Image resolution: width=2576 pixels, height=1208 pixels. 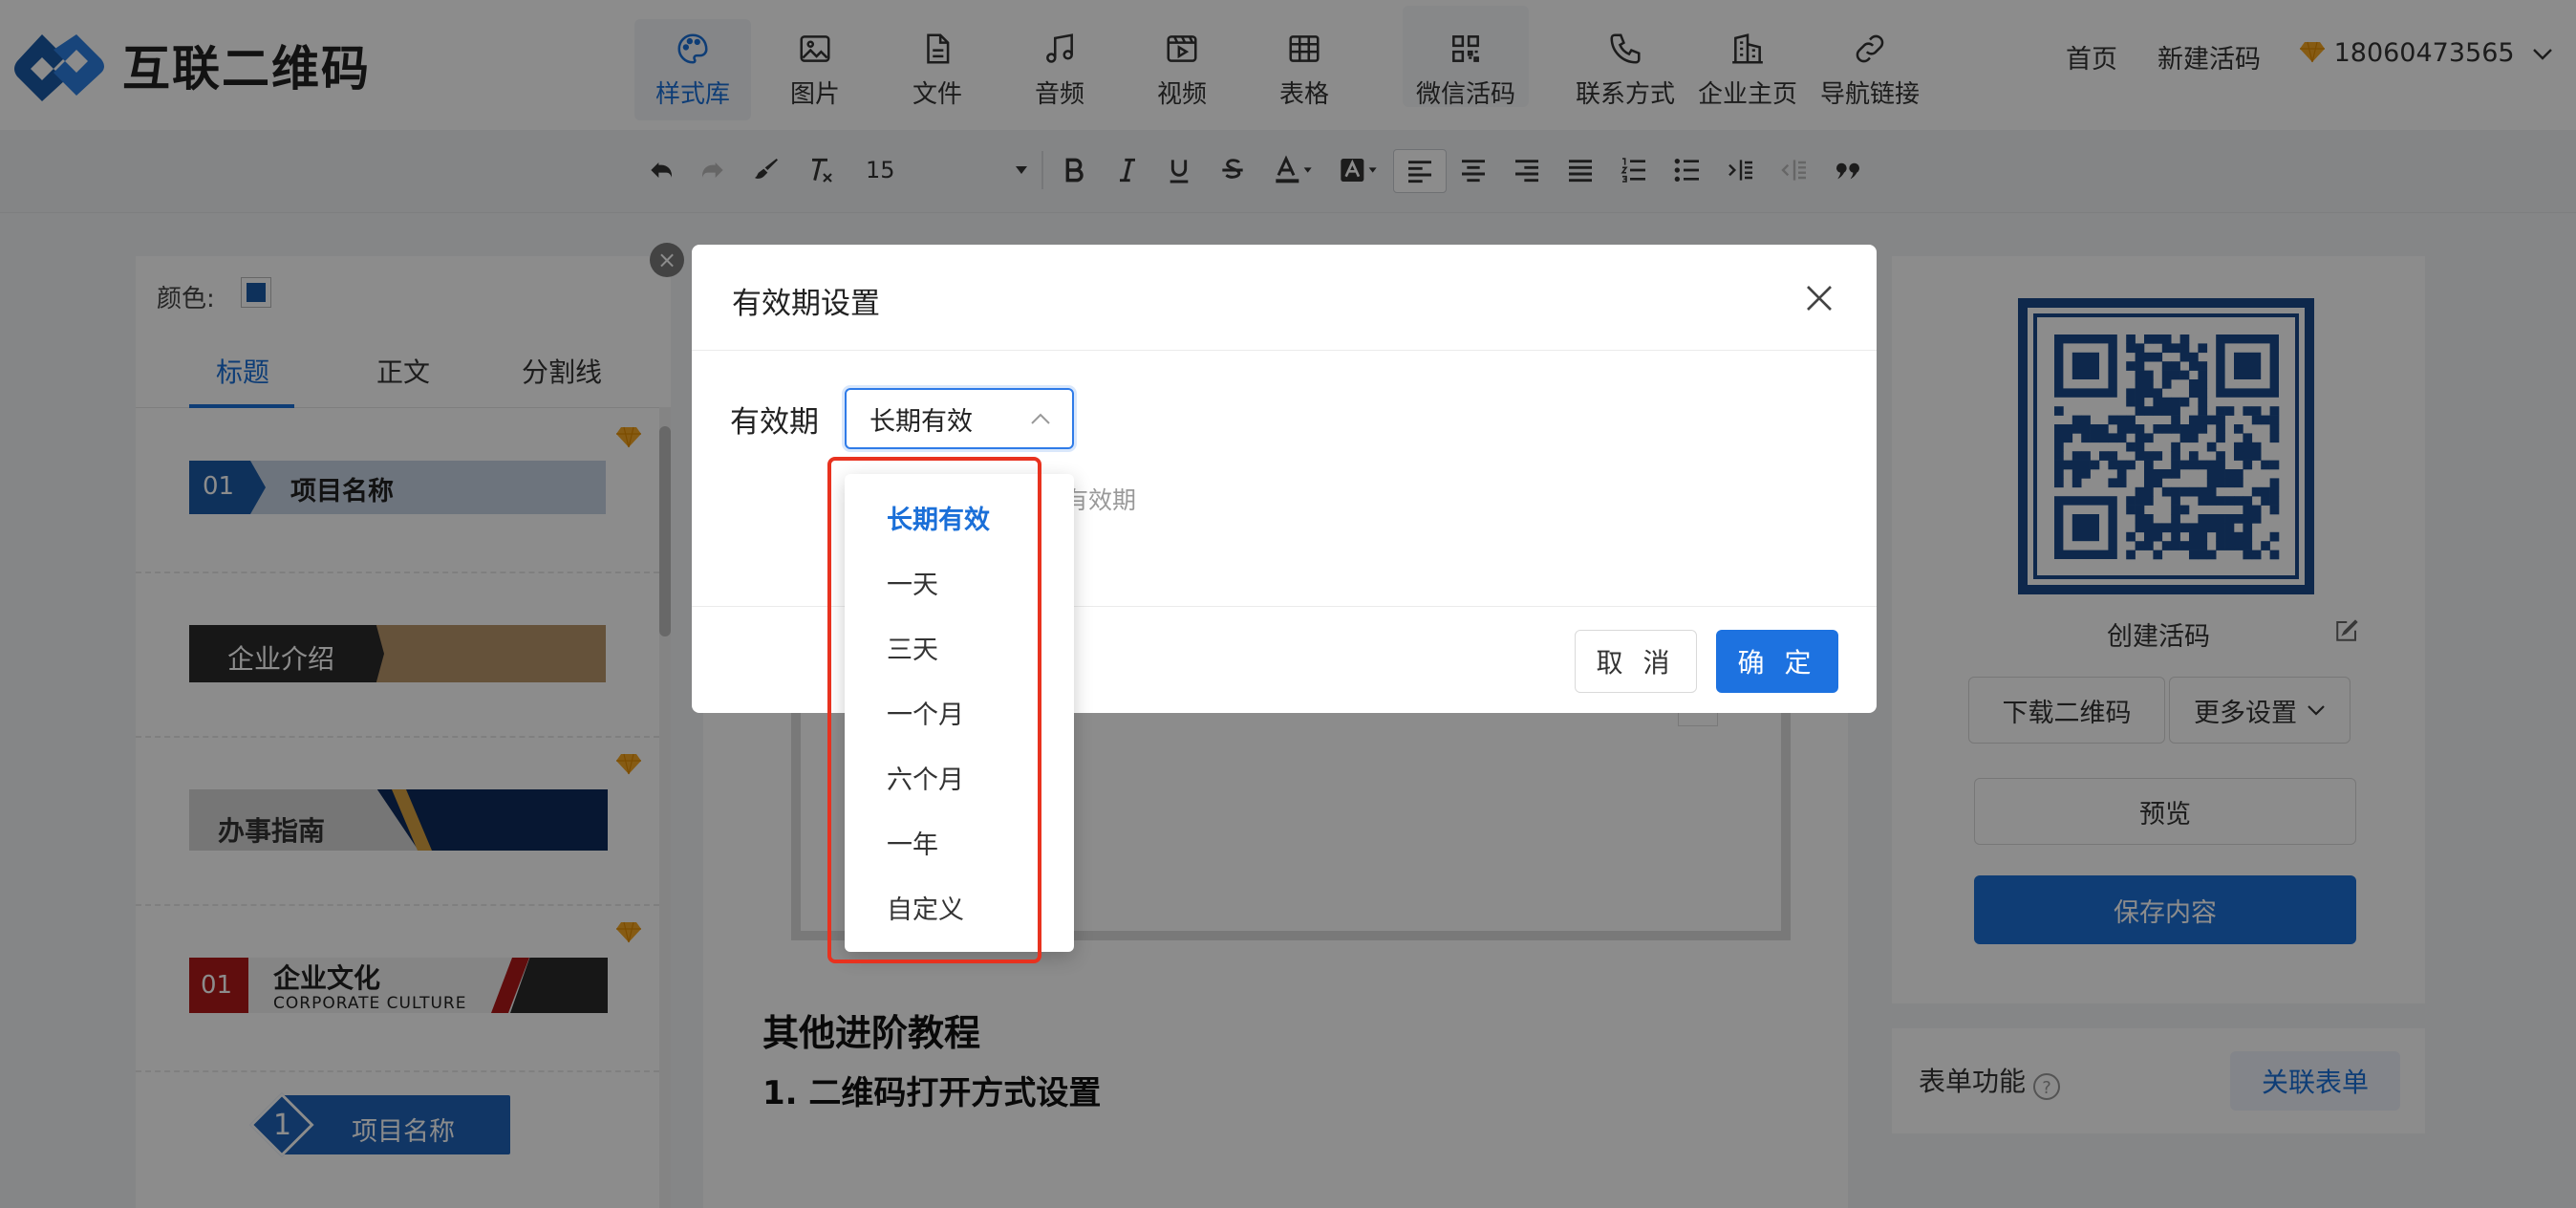 What do you see at coordinates (1040, 418) in the screenshot?
I see `chevron-up-icon` at bounding box center [1040, 418].